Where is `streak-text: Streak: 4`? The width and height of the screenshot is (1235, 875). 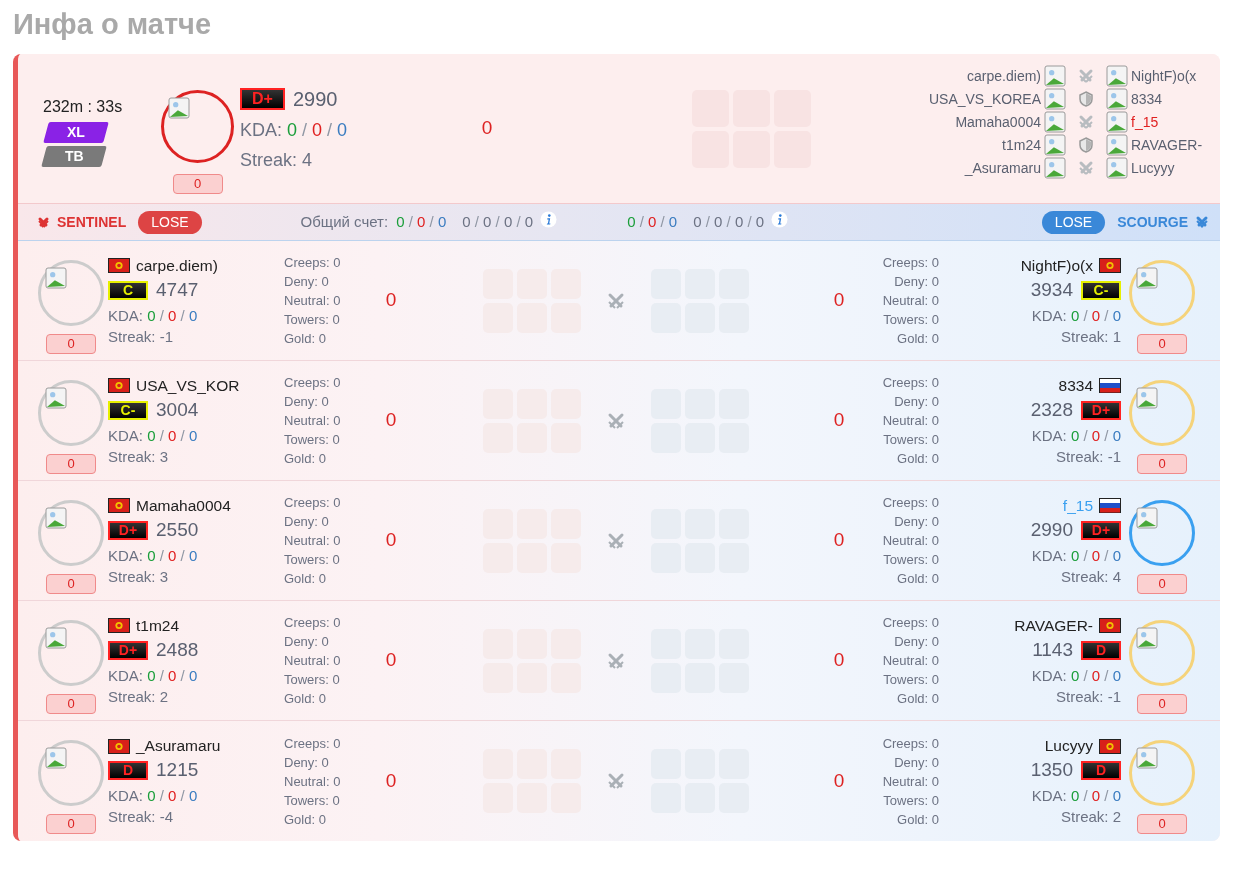 streak-text: Streak: 4 is located at coordinates (1090, 576).